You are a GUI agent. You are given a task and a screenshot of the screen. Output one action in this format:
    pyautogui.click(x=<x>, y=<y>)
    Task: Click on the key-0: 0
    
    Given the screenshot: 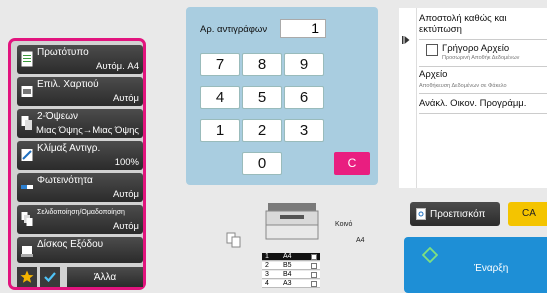 What is the action you would take?
    pyautogui.click(x=262, y=163)
    